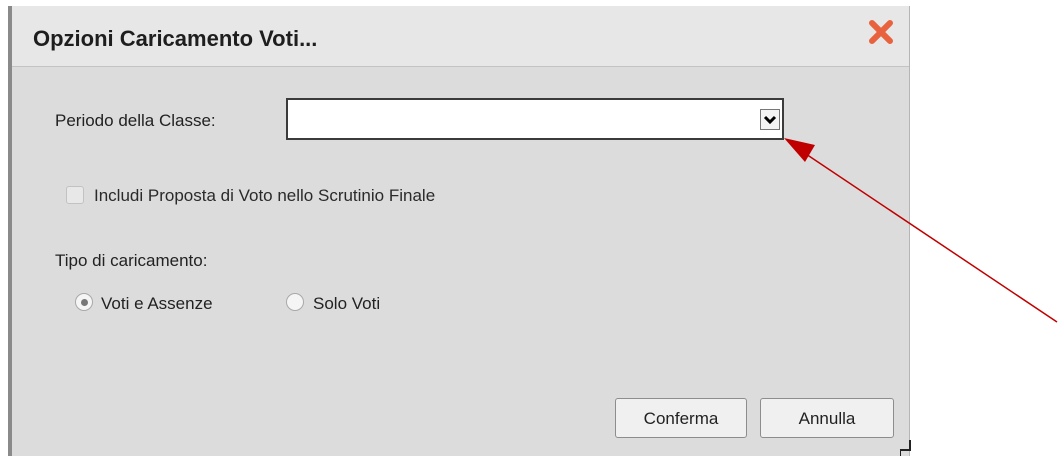 The height and width of the screenshot is (463, 1064). I want to click on tipo-caricamento-label: Tipo di caricamento:, so click(131, 260).